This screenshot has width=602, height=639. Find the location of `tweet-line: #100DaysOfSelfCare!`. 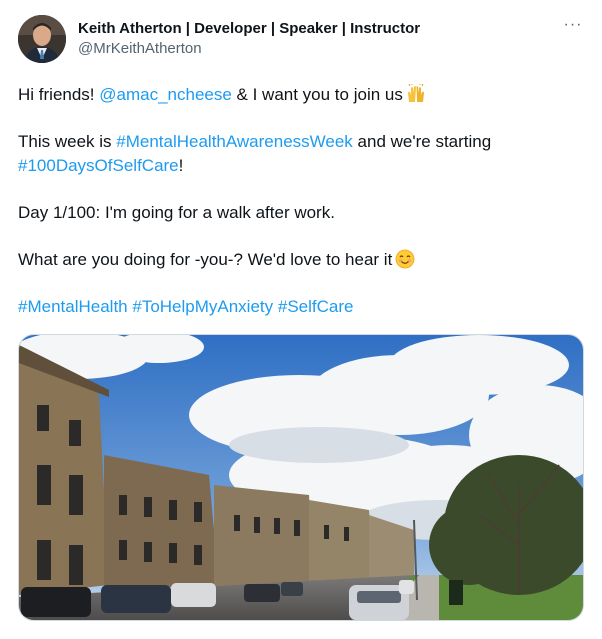

tweet-line: #100DaysOfSelfCare! is located at coordinates (301, 166).